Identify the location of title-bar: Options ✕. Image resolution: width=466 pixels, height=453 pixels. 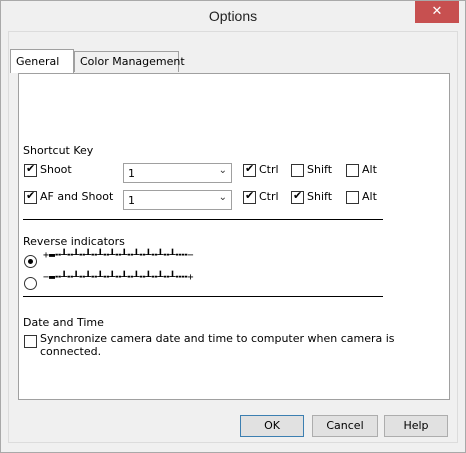
(233, 16).